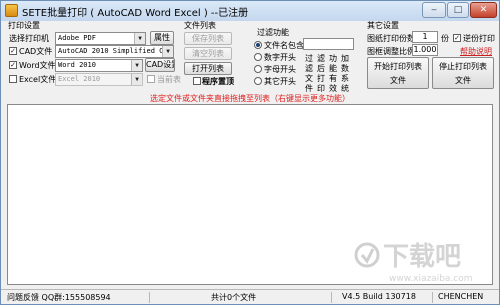 The width and height of the screenshot is (500, 305). What do you see at coordinates (445, 38) in the screenshot?
I see `copies-unit: 份` at bounding box center [445, 38].